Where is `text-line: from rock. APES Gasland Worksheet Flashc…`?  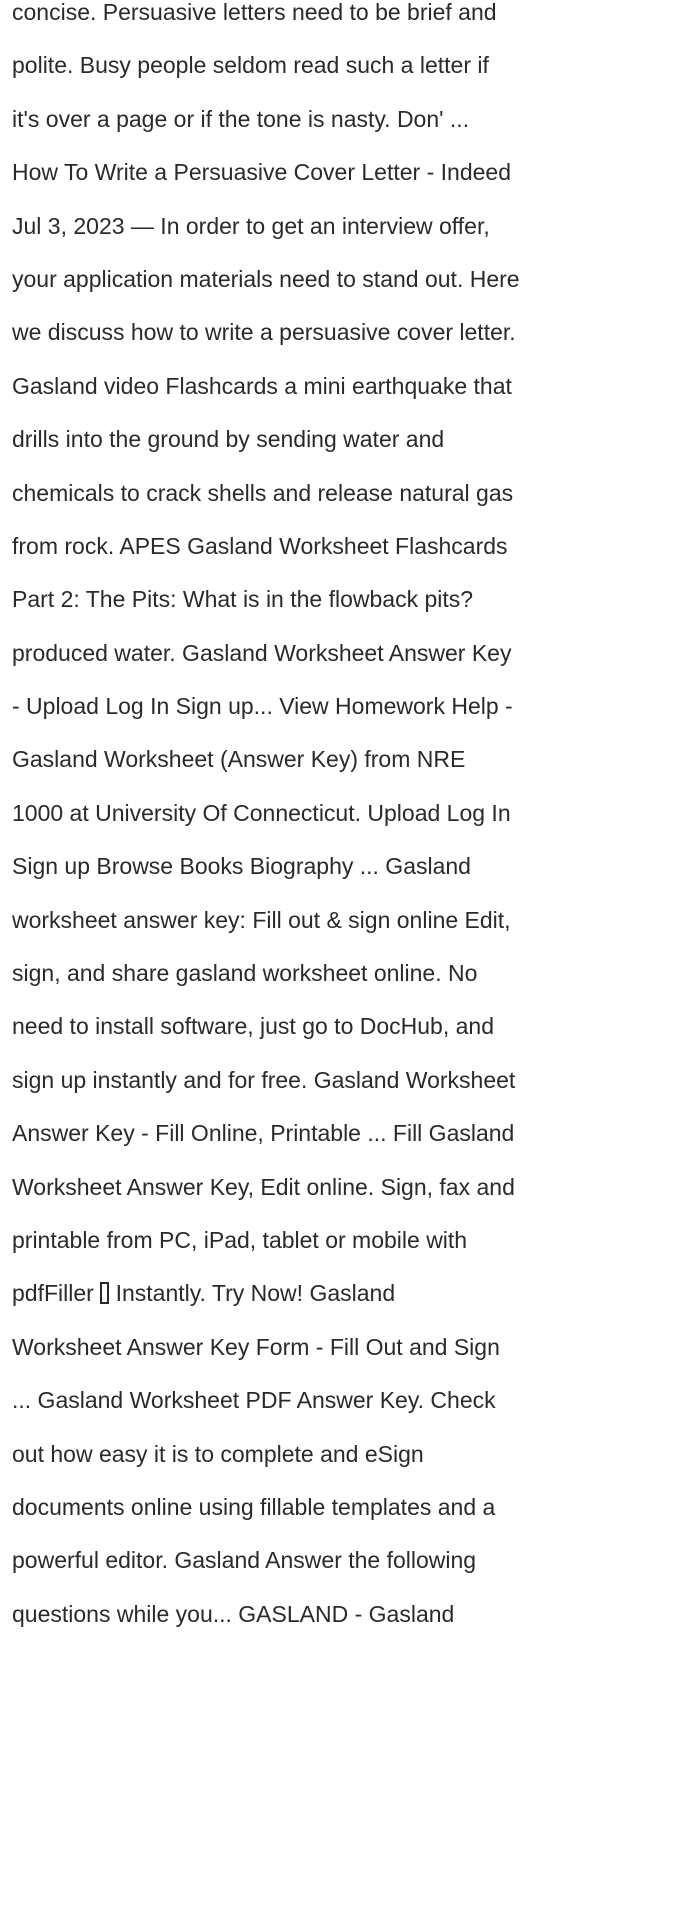
text-line: from rock. APES Gasland Worksheet Flashc… is located at coordinates (260, 545).